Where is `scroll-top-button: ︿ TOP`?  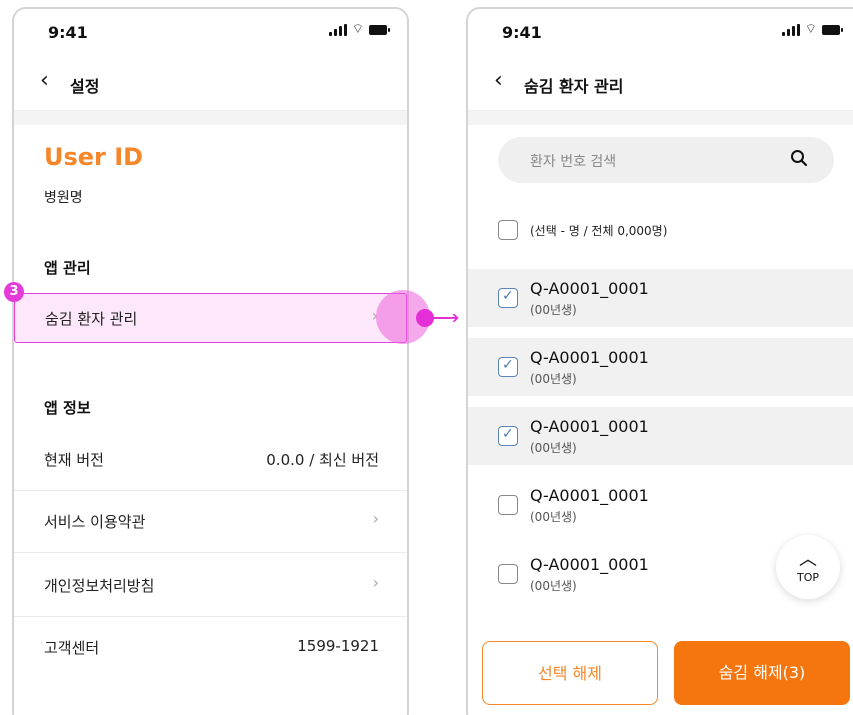
scroll-top-button: ︿ TOP is located at coordinates (808, 567).